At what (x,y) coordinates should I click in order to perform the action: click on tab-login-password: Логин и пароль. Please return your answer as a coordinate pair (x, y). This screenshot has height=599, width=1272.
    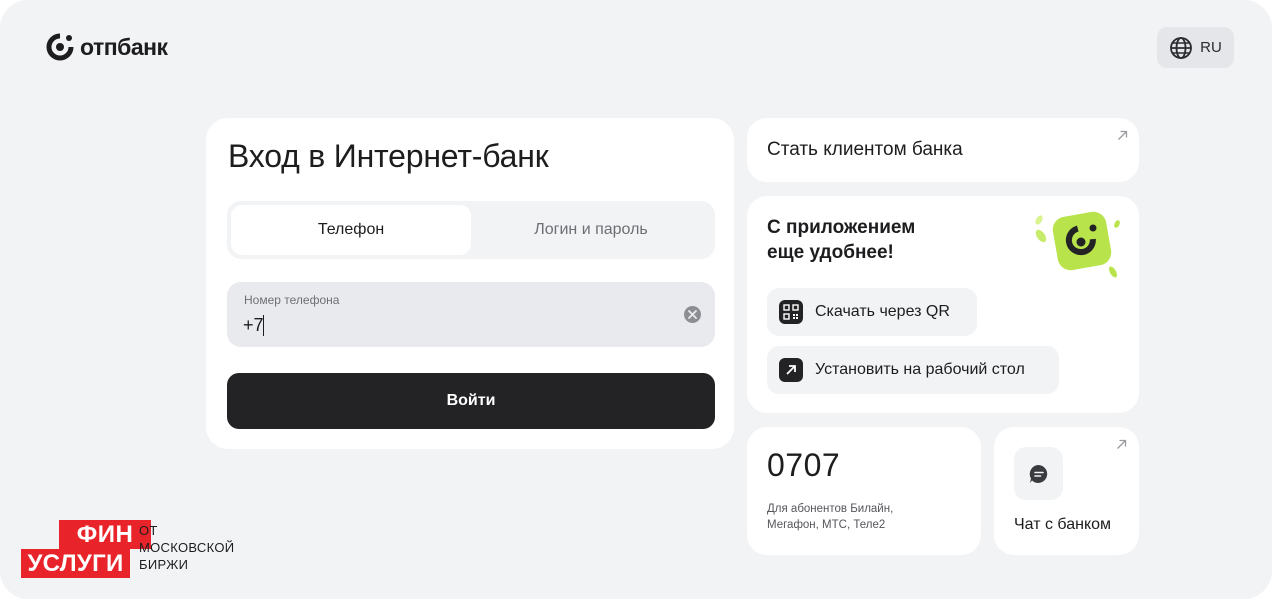
    Looking at the image, I should click on (591, 230).